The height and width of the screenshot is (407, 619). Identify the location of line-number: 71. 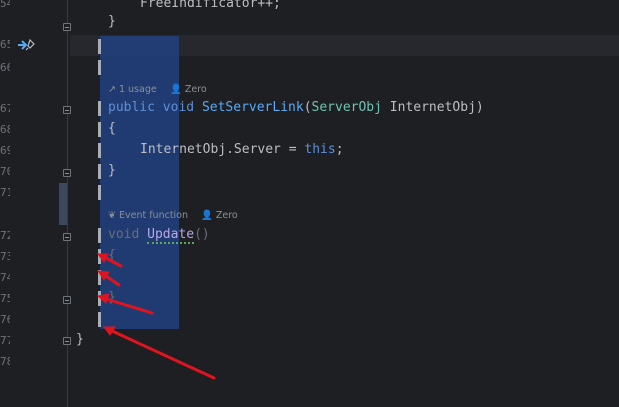
(5, 192).